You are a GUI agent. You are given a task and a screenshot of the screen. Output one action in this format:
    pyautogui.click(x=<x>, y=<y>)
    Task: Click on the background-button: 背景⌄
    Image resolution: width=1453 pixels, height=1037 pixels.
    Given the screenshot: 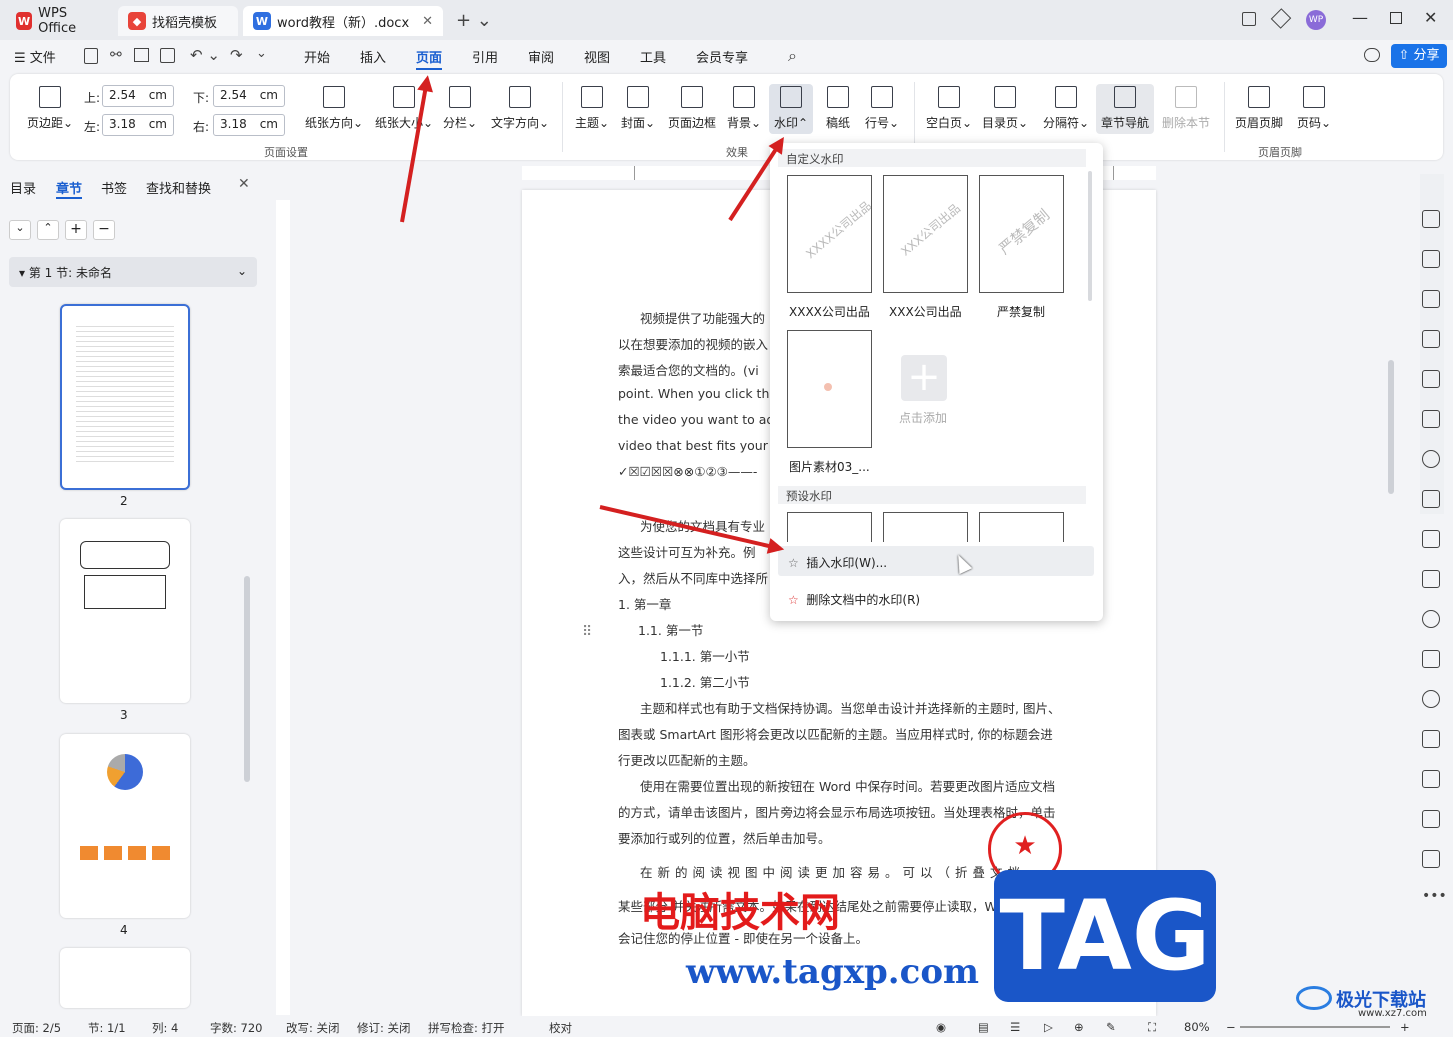 What is the action you would take?
    pyautogui.click(x=744, y=108)
    